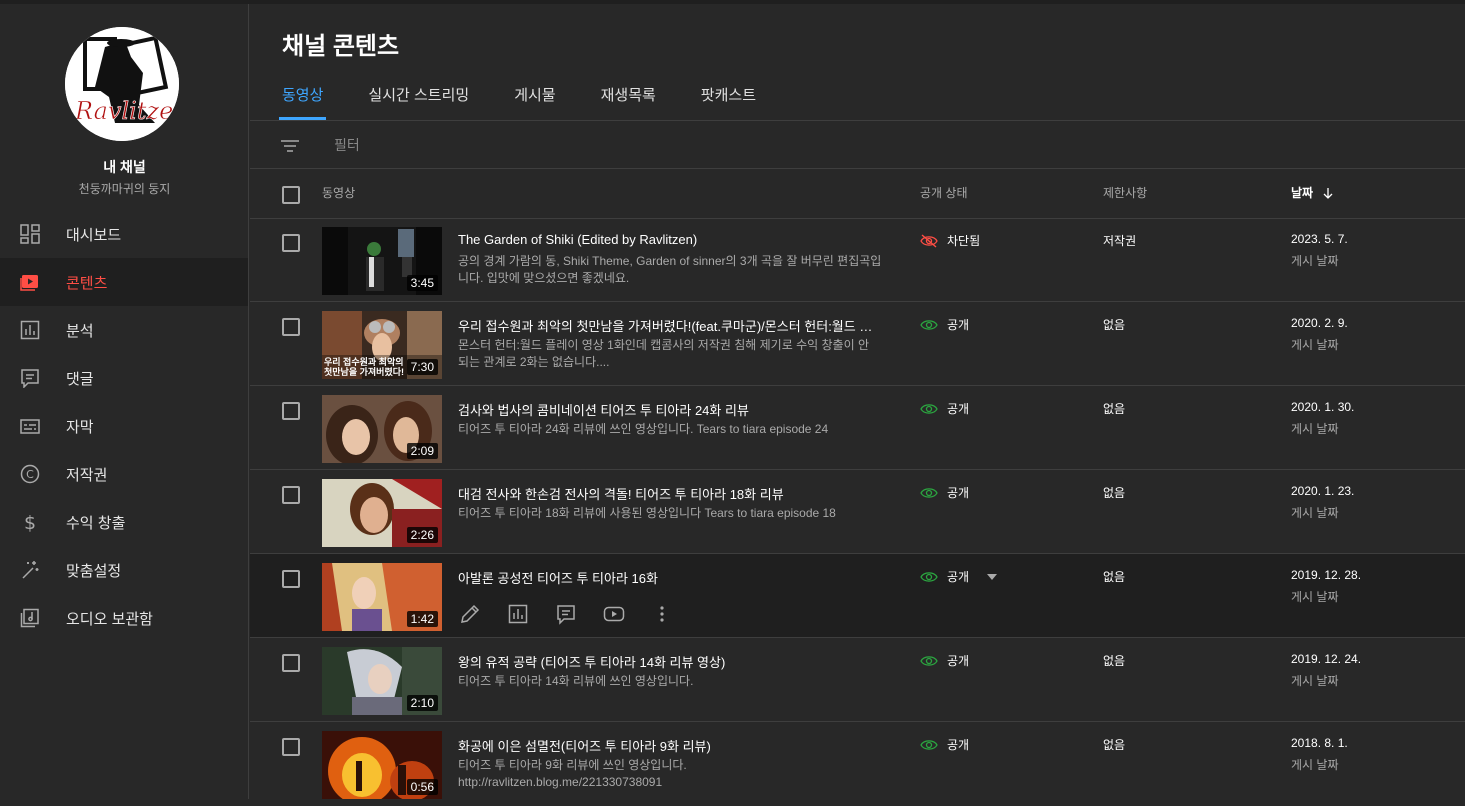 This screenshot has width=1465, height=806. Describe the element at coordinates (338, 192) in the screenshot. I see `column-header-video: 동영상` at that location.